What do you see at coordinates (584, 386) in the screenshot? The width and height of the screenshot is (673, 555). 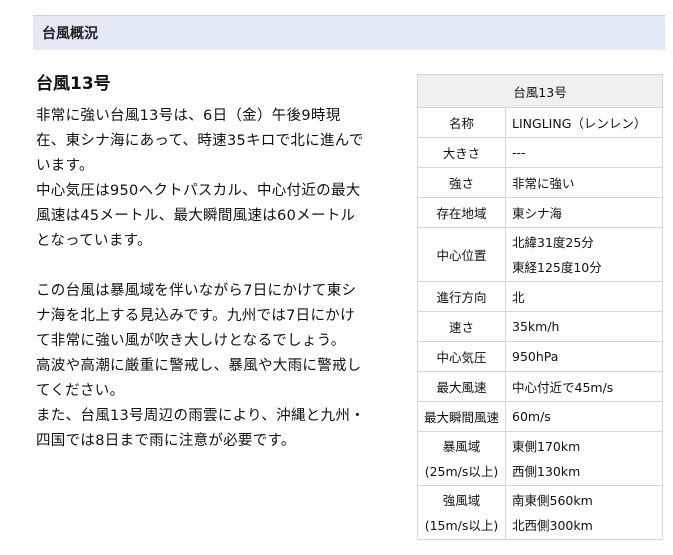 I see `row-value: 中心付近で45m/s` at bounding box center [584, 386].